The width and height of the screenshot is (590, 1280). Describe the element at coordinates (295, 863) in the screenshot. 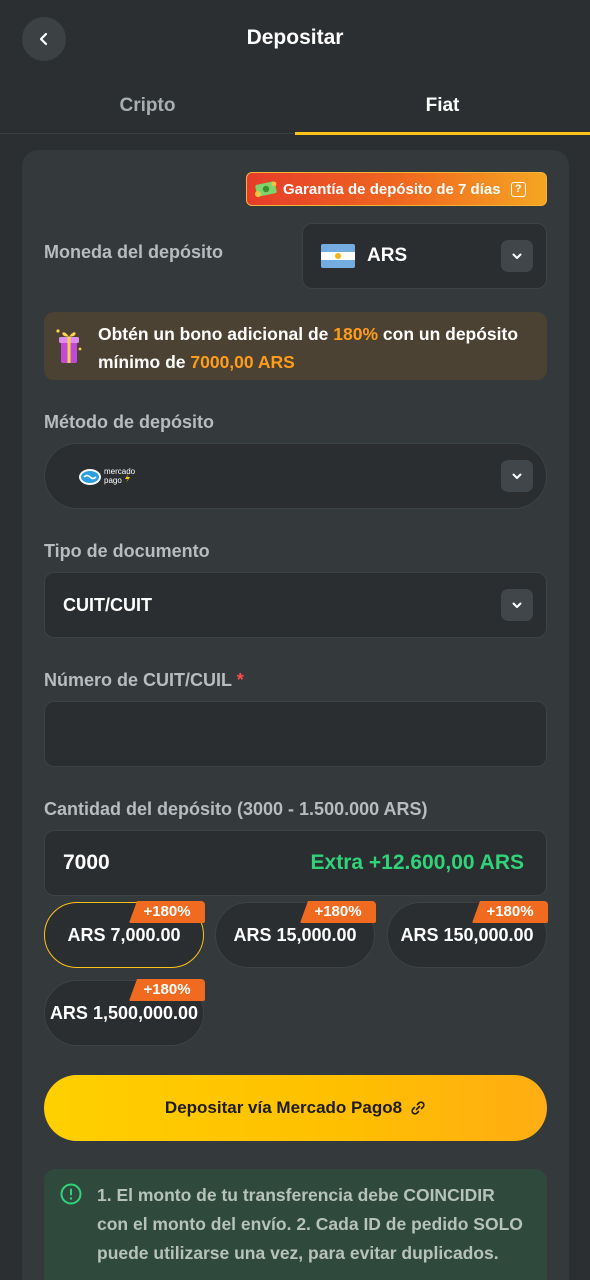

I see `amount-input: 7000 Extra +12.600,00 ARS` at that location.